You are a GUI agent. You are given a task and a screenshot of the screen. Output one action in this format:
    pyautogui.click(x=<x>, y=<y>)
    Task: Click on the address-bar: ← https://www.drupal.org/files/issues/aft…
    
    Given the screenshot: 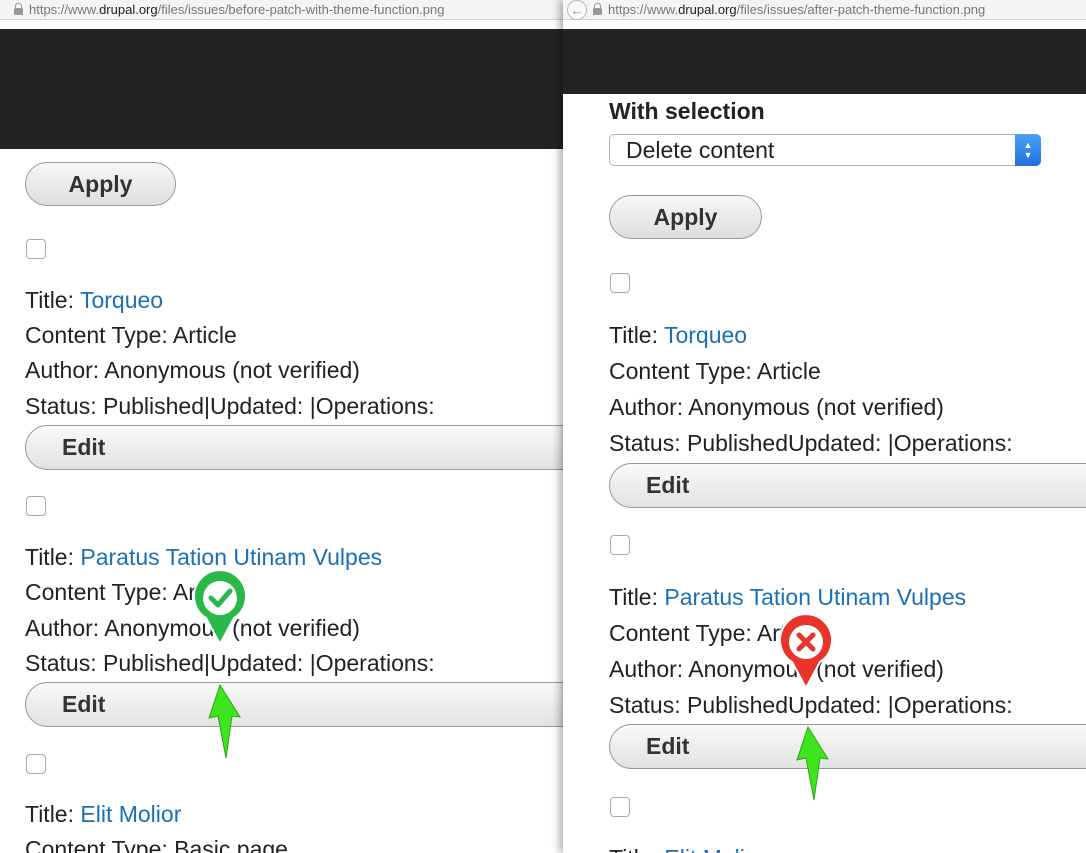 What is the action you would take?
    pyautogui.click(x=824, y=10)
    